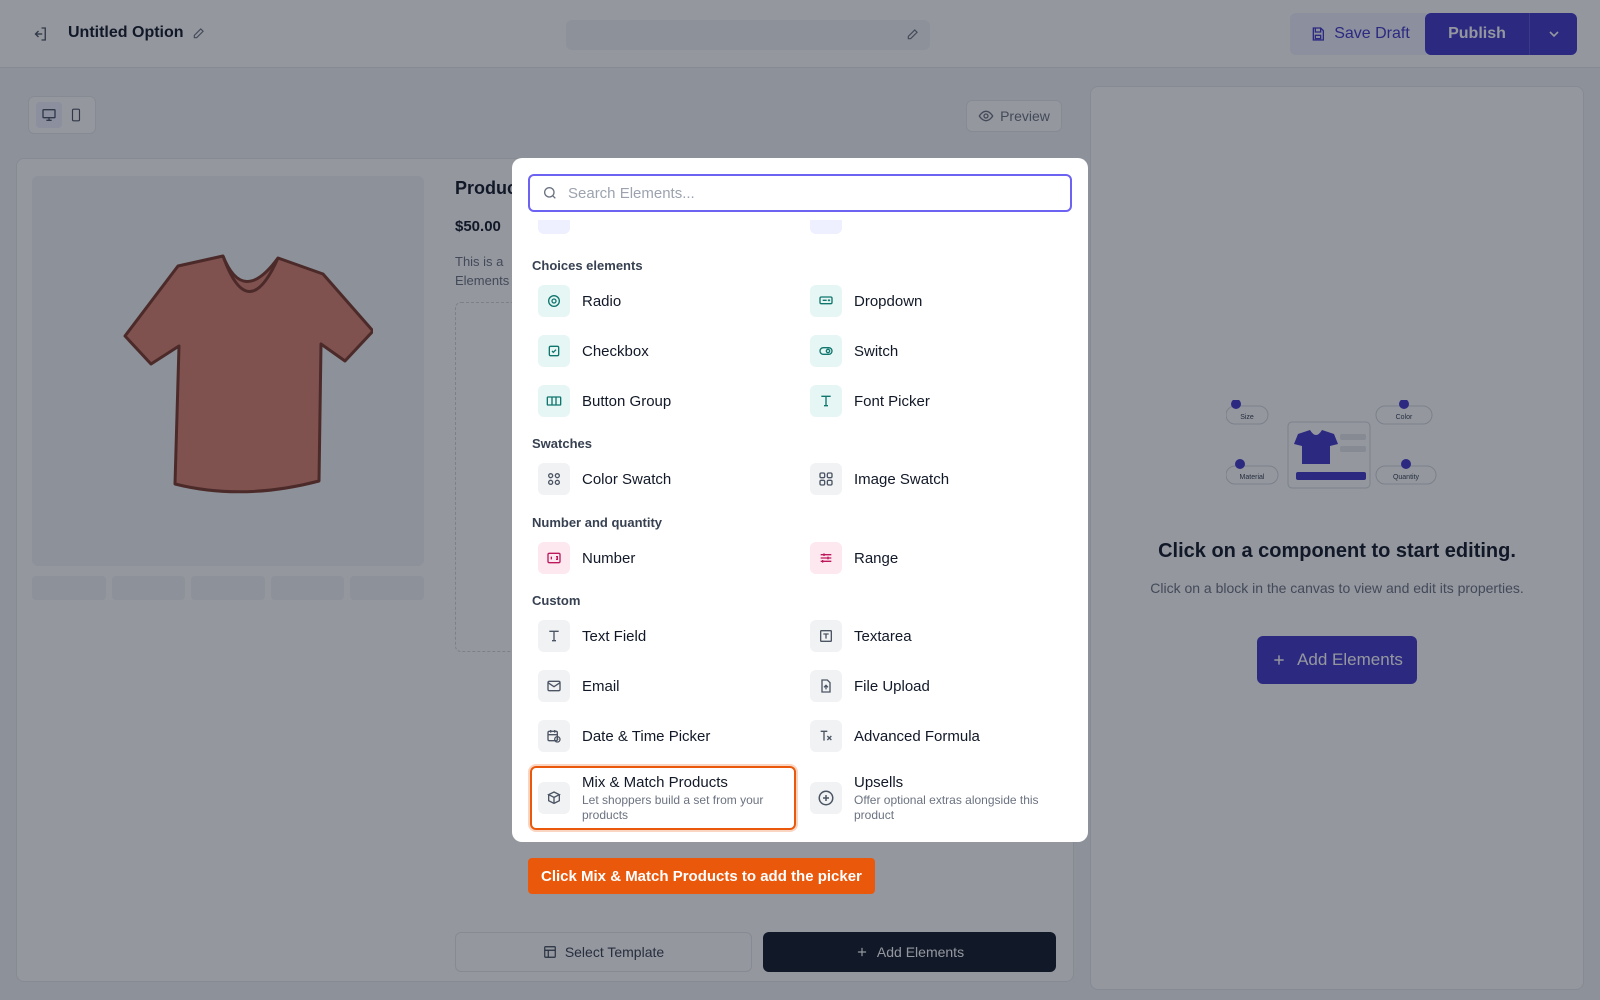 Image resolution: width=1600 pixels, height=1000 pixels. What do you see at coordinates (554, 401) in the screenshot?
I see `button-group-icon` at bounding box center [554, 401].